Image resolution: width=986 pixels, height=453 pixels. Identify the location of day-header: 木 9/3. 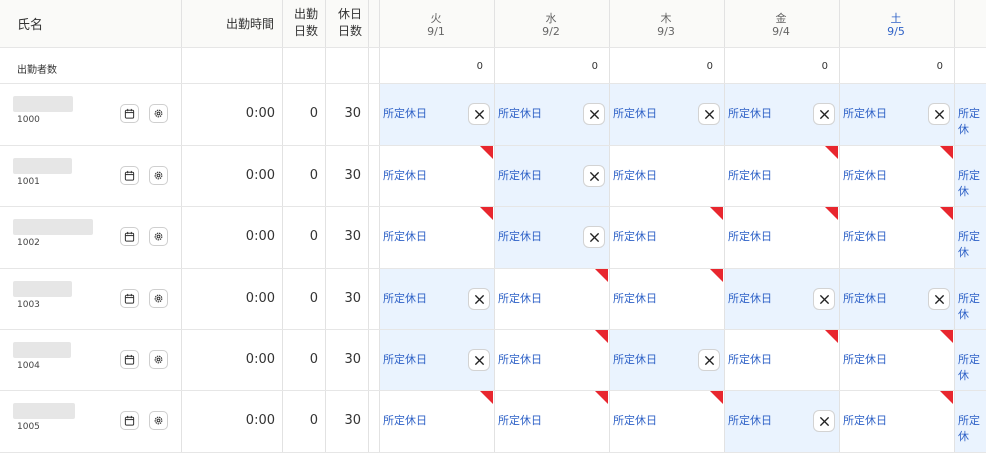
(666, 25).